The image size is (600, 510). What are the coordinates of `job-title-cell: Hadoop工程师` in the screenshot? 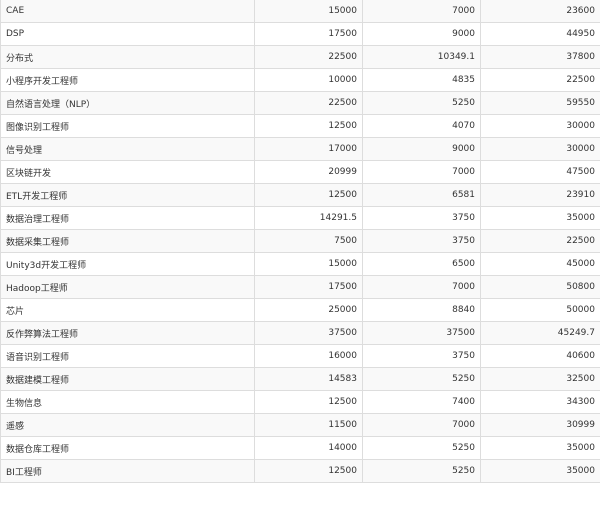 It's located at (127, 287).